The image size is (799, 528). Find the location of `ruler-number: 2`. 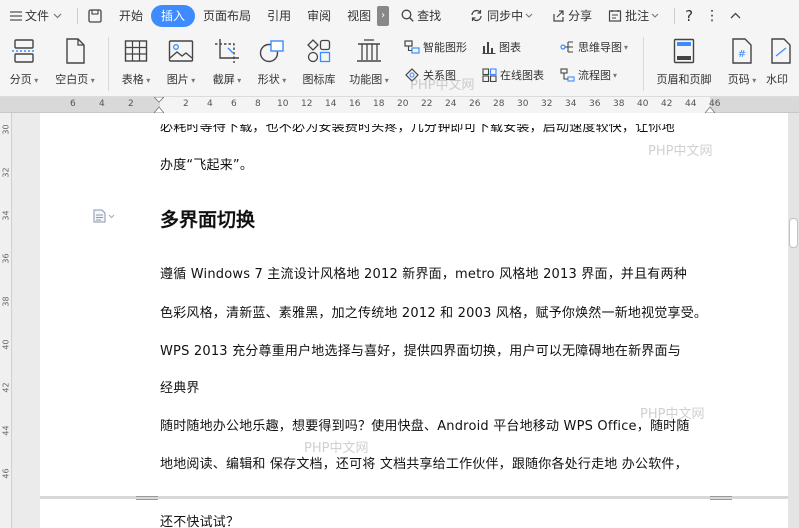

ruler-number: 2 is located at coordinates (186, 104).